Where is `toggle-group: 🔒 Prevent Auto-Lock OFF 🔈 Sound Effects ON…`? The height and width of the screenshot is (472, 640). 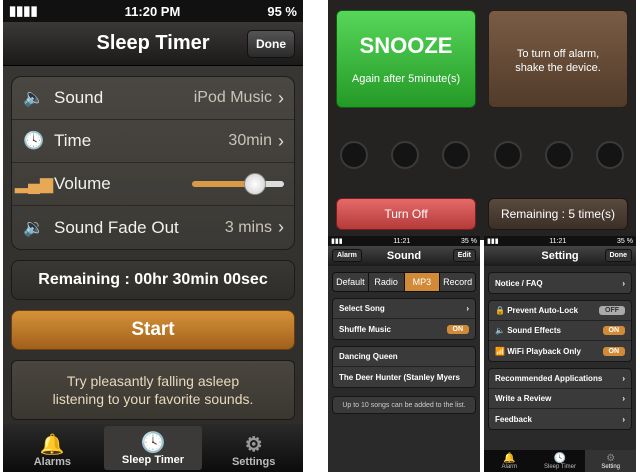 toggle-group: 🔒 Prevent Auto-Lock OFF 🔈 Sound Effects ON… is located at coordinates (560, 331).